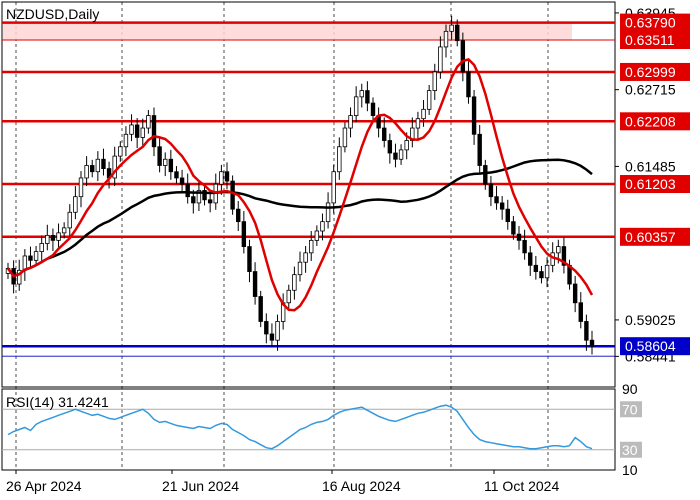 Image resolution: width=700 pixels, height=500 pixels. What do you see at coordinates (630, 389) in the screenshot?
I see `rsi-axis-label: 90` at bounding box center [630, 389].